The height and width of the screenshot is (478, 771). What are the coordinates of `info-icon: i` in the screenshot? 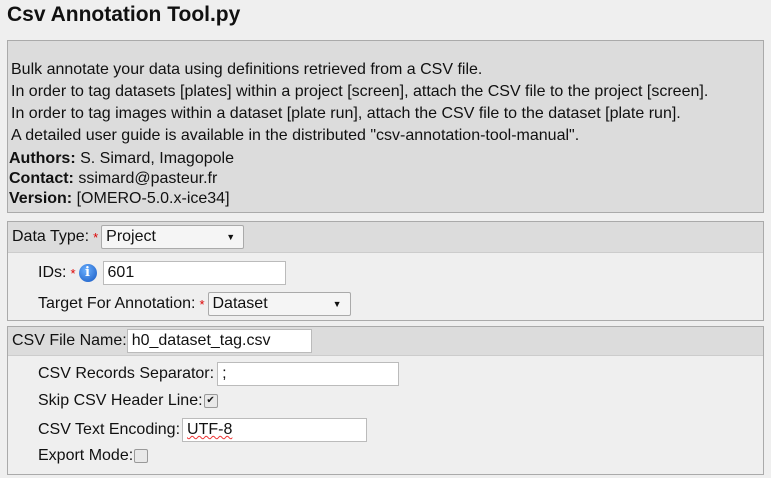 It's located at (87, 273).